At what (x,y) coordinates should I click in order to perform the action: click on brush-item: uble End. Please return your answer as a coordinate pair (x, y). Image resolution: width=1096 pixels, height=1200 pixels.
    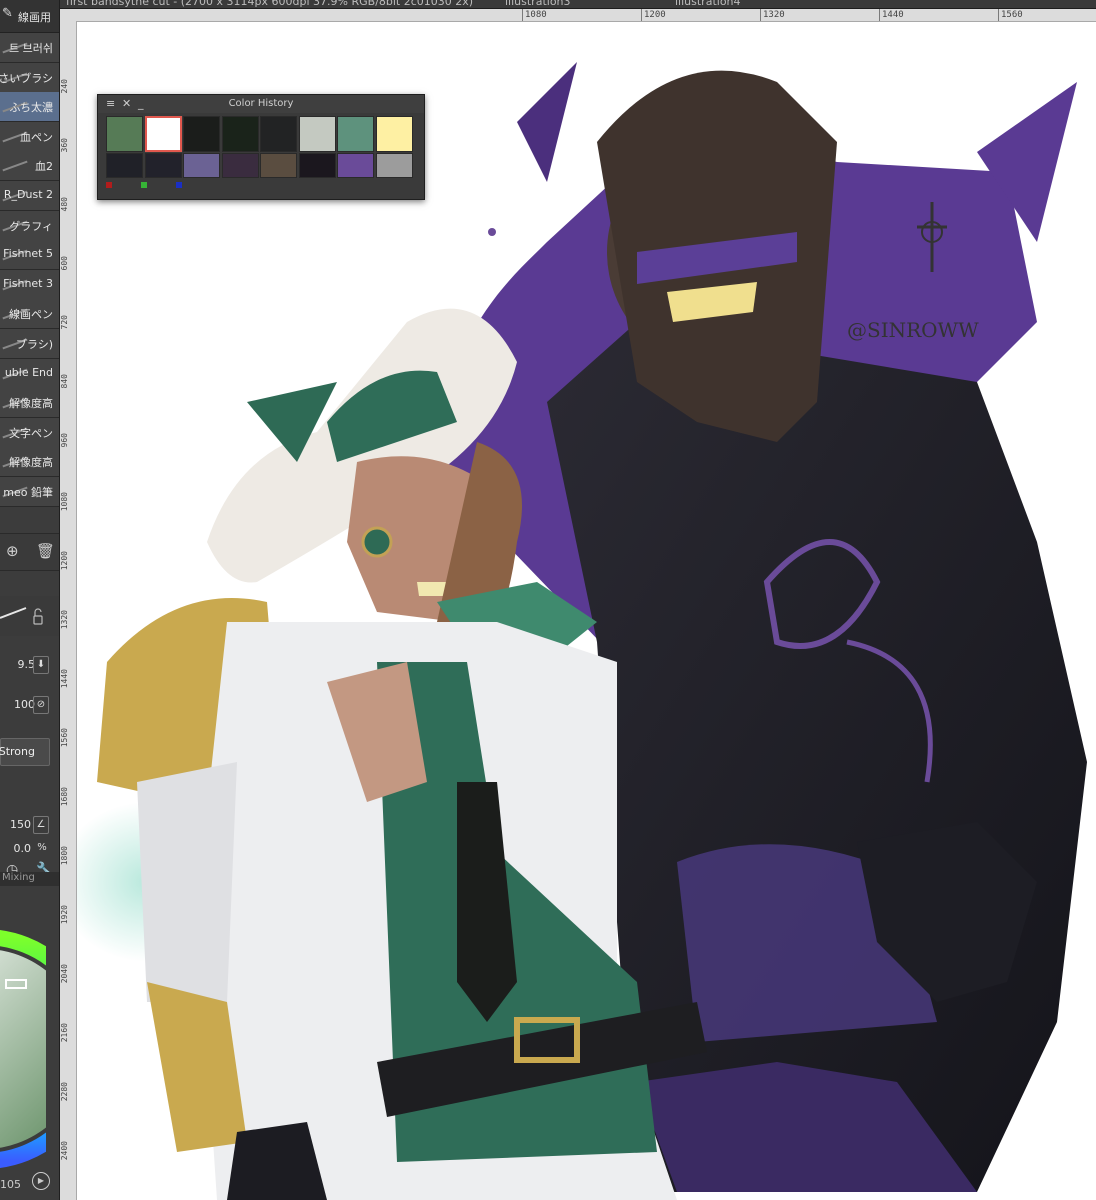
    Looking at the image, I should click on (29, 373).